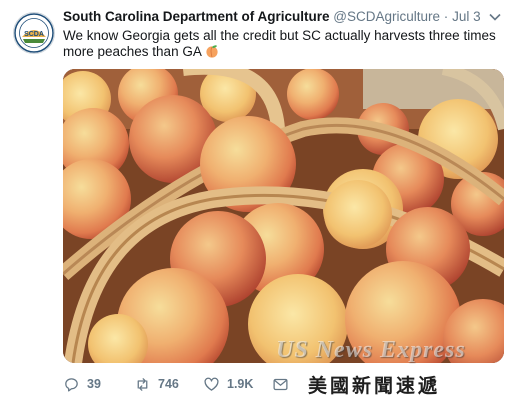 This screenshot has width=514, height=400. I want to click on retweet-count: 746, so click(168, 384).